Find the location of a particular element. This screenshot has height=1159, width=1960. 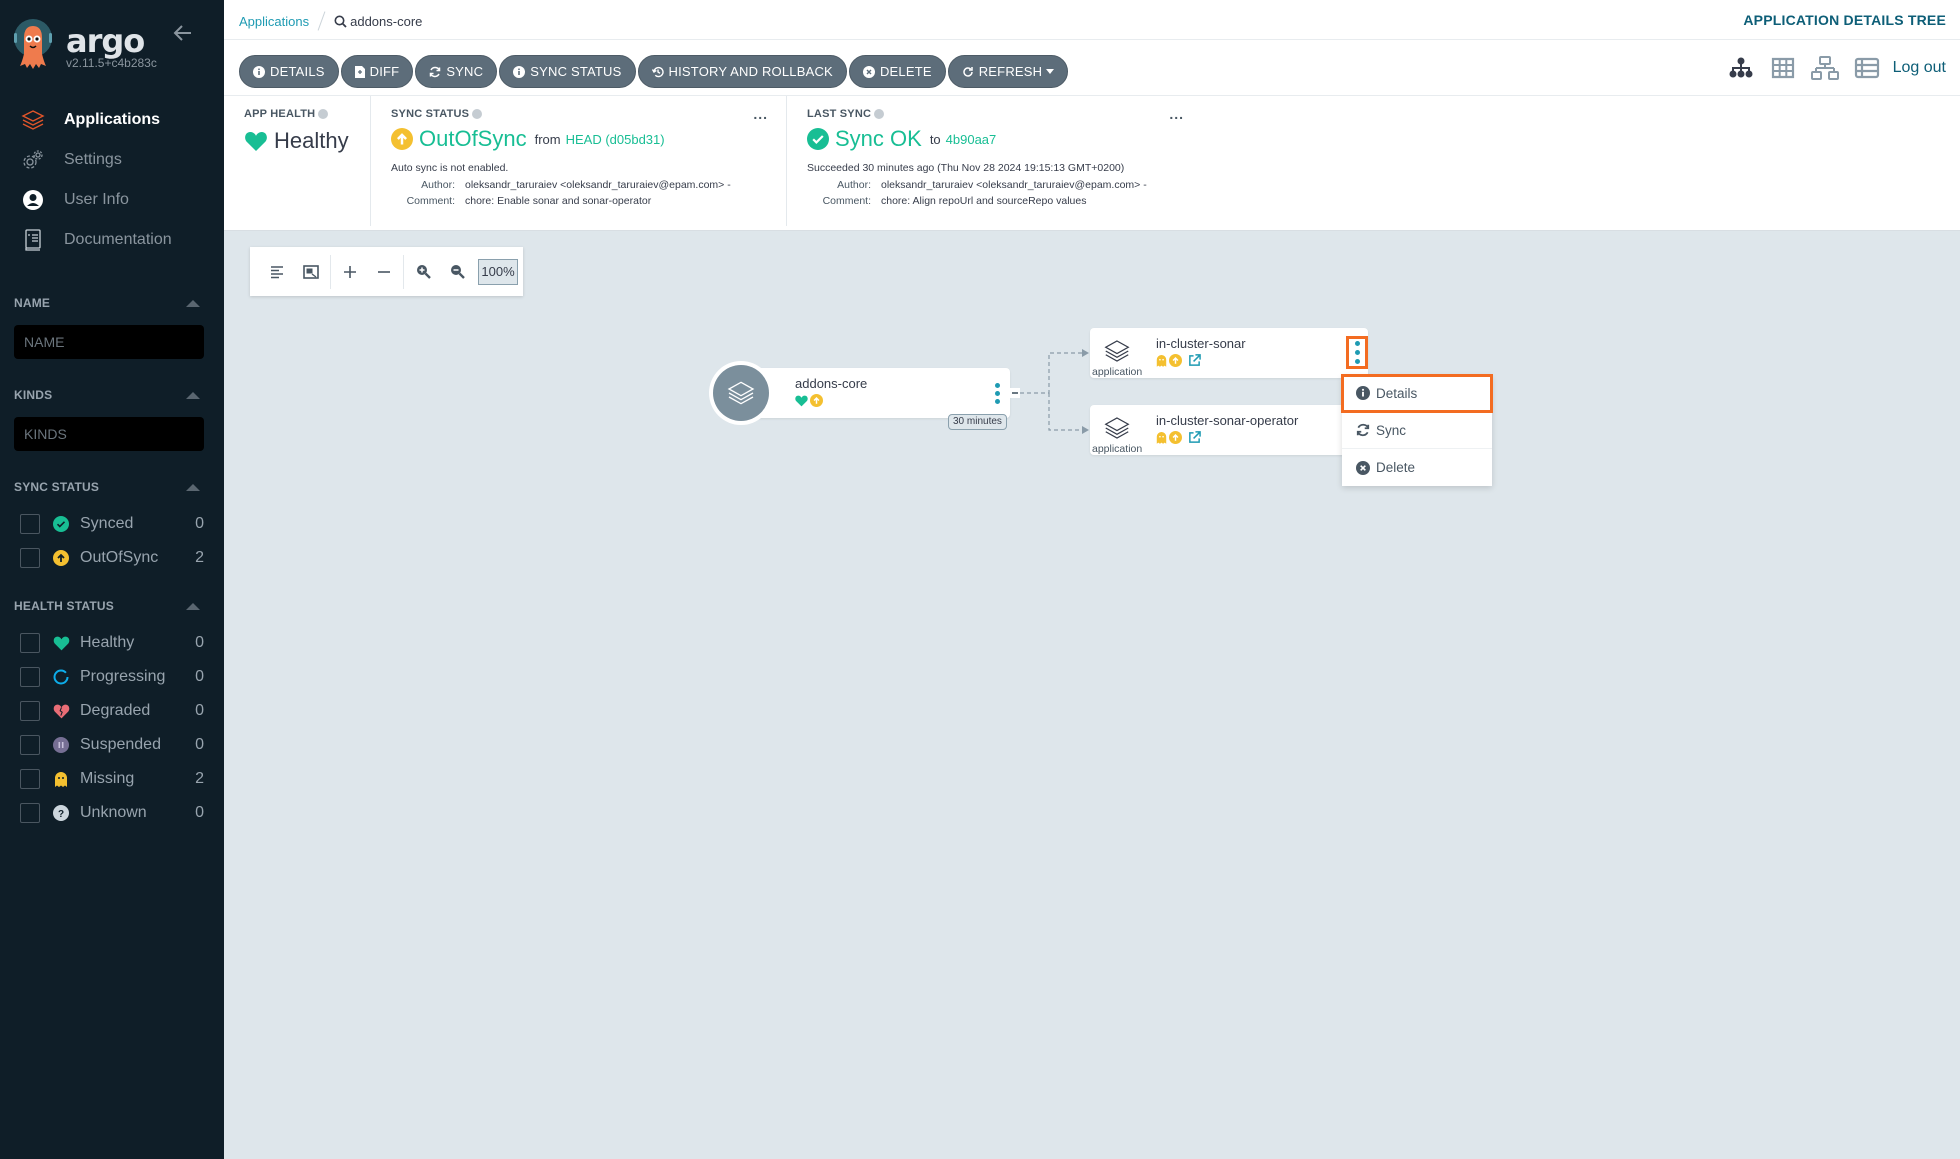

sidebar-item-applications: Applications is located at coordinates (112, 120).